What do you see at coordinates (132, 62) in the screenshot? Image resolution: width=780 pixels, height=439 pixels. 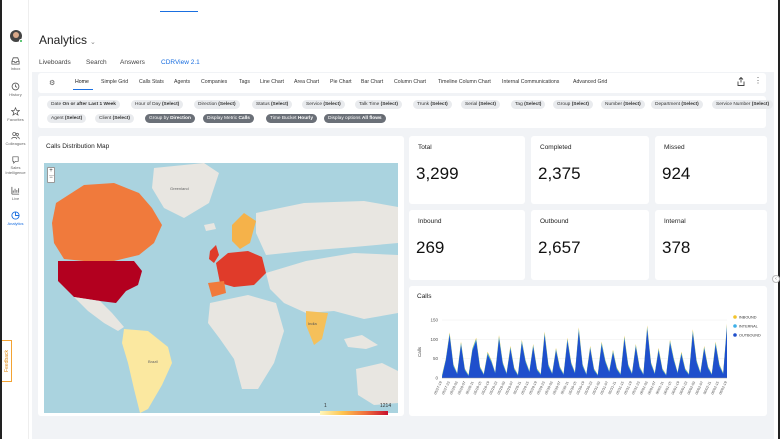 I see `tab-answers: Answers` at bounding box center [132, 62].